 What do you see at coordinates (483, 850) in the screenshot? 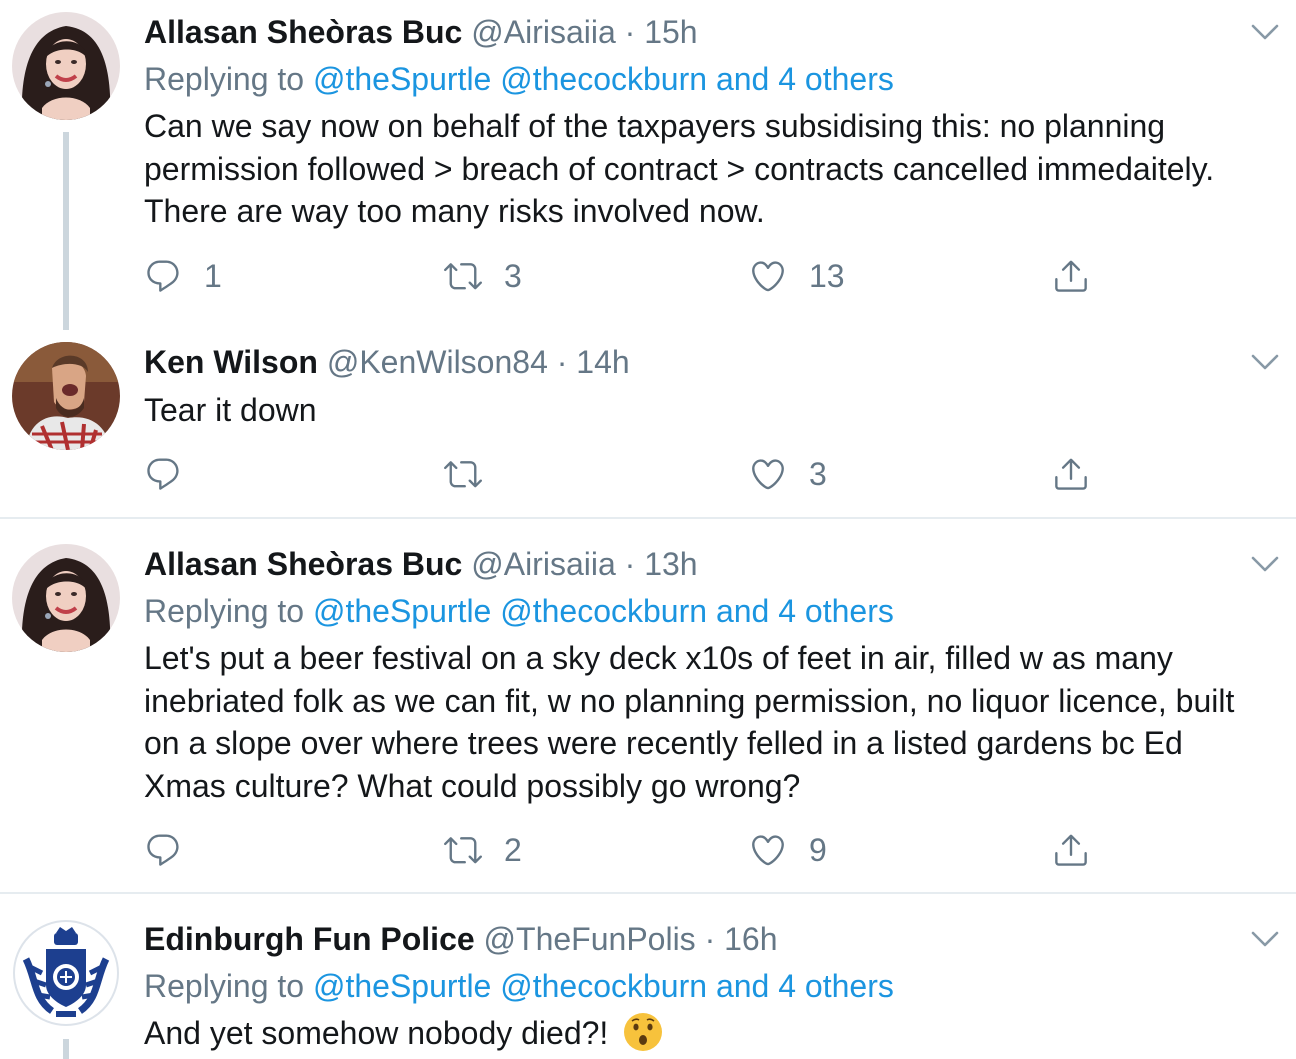
I see `retweet-button: 2` at bounding box center [483, 850].